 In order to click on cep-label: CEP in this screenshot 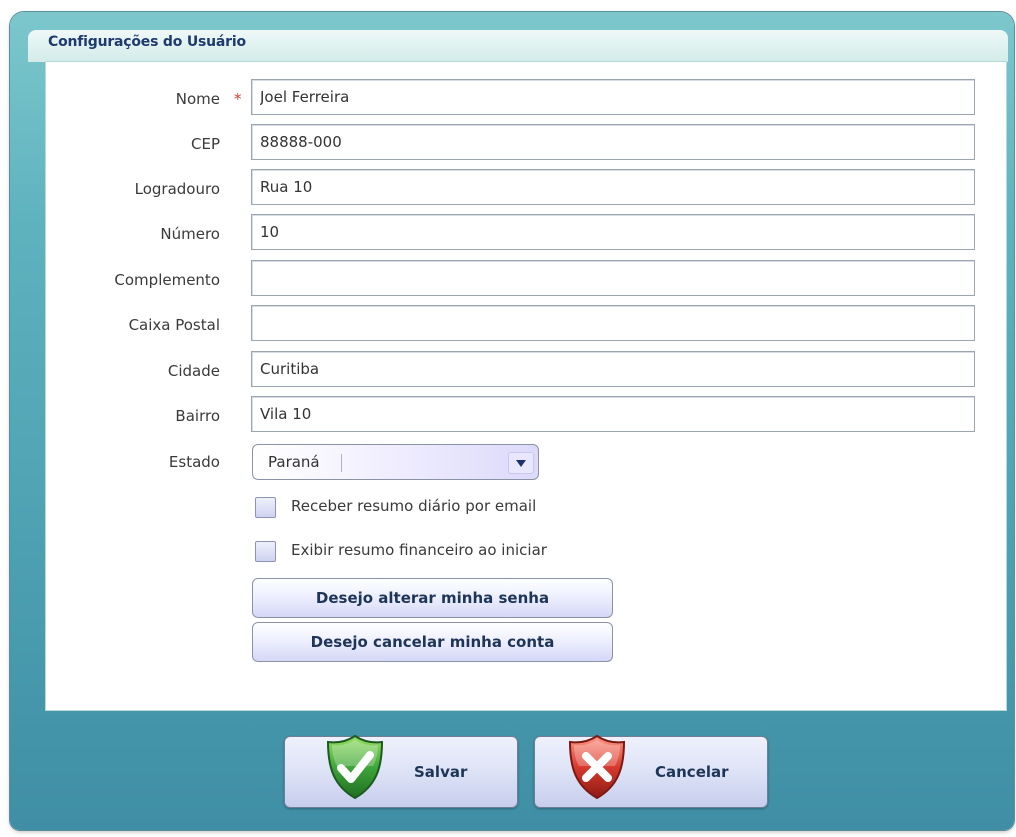, I will do `click(205, 144)`.